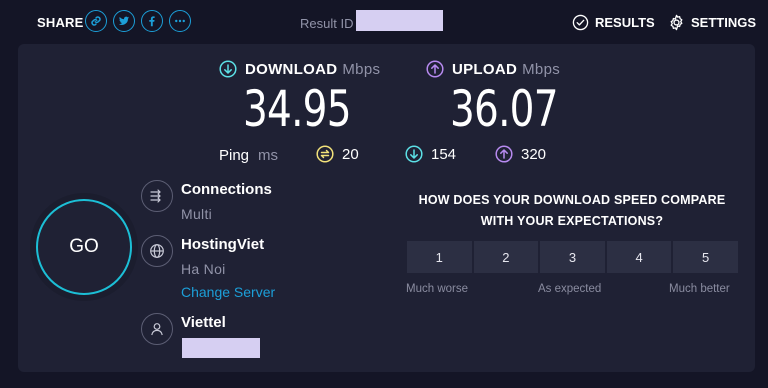 This screenshot has width=768, height=388. What do you see at coordinates (203, 322) in the screenshot?
I see `isp-title: Viettel` at bounding box center [203, 322].